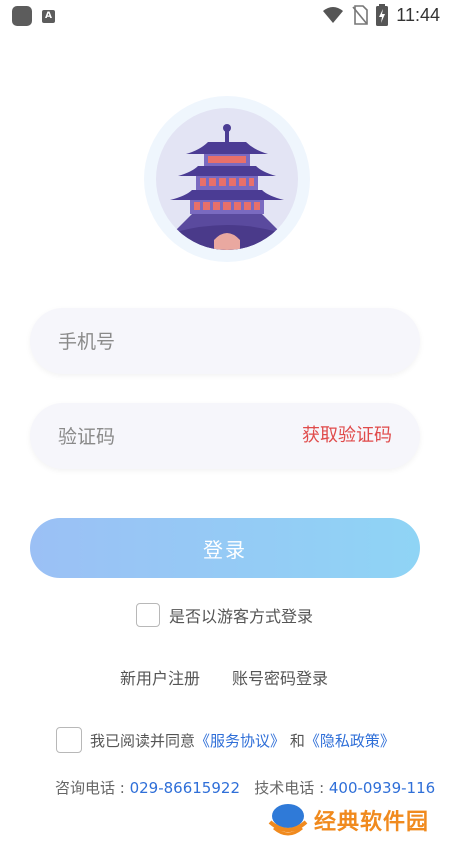  What do you see at coordinates (372, 822) in the screenshot?
I see `watermark-text: 经典软件园` at bounding box center [372, 822].